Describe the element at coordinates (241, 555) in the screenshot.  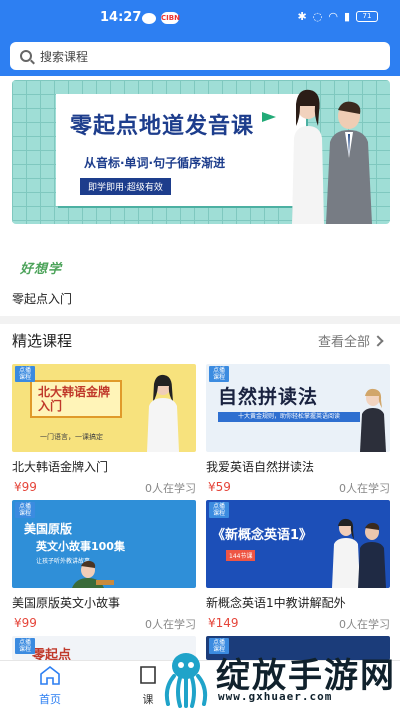
I see `thumb-badge: 144节课` at that location.